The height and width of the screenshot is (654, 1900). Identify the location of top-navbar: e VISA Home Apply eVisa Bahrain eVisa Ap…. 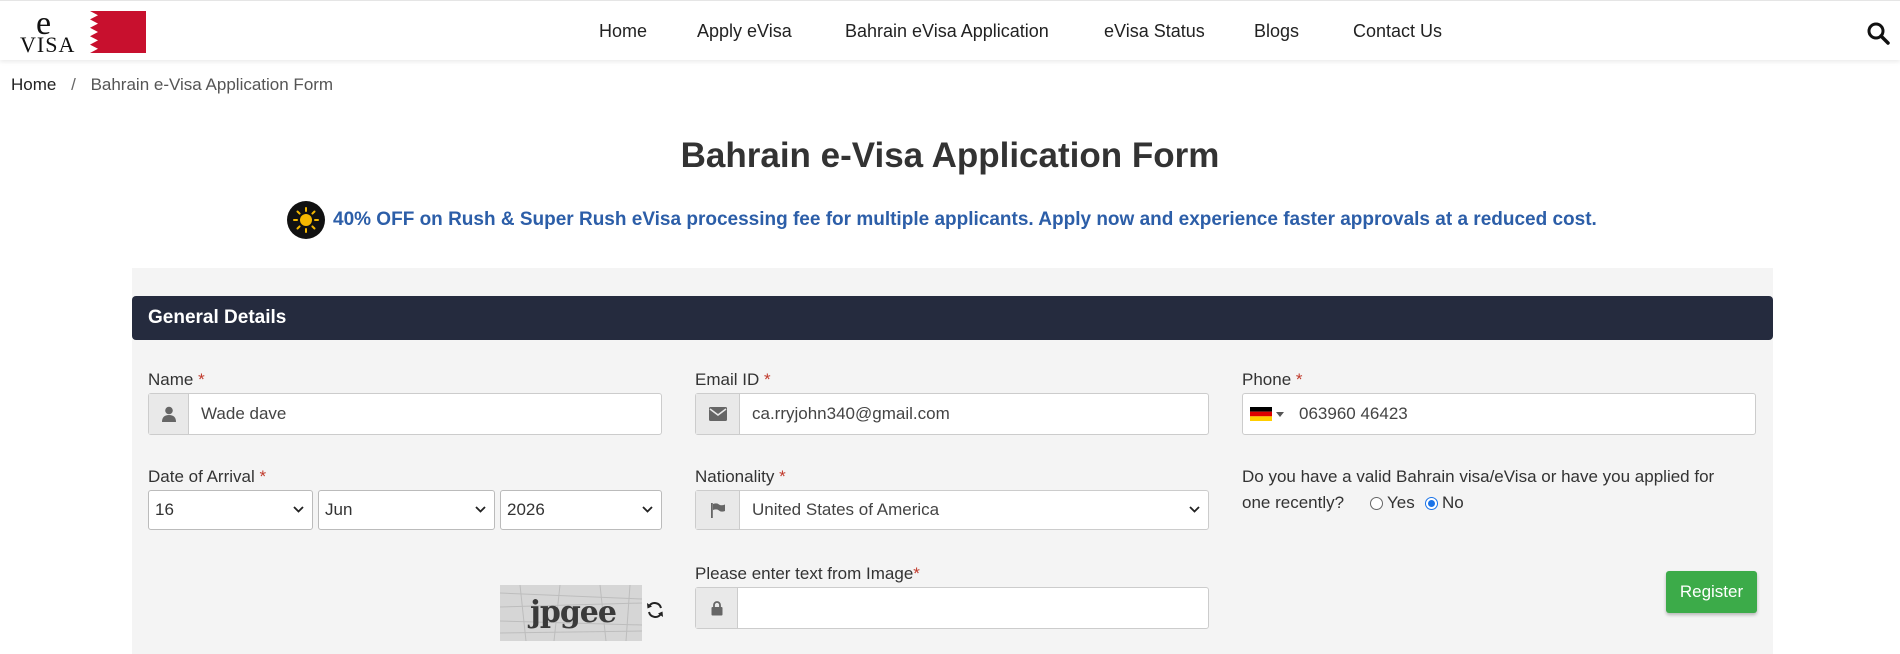
(950, 30).